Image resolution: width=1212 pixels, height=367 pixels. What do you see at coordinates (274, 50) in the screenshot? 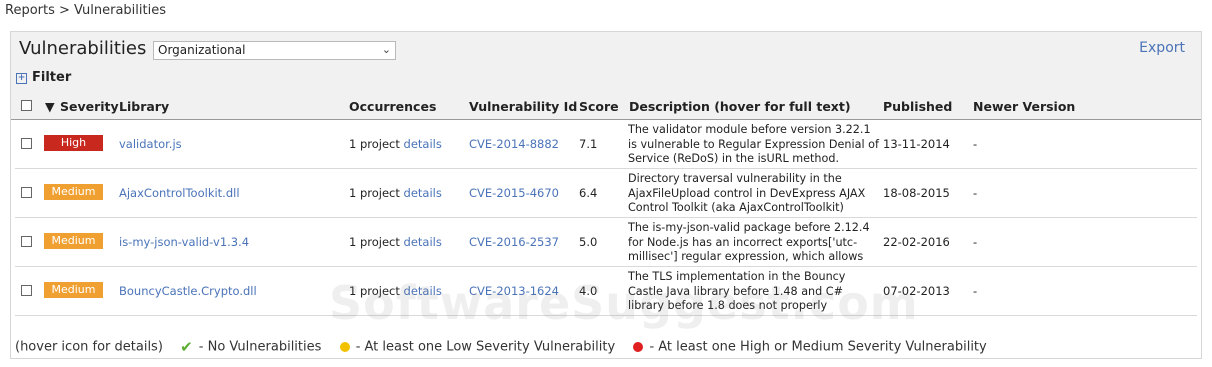
I see `scope-select: Organizational ⌄` at bounding box center [274, 50].